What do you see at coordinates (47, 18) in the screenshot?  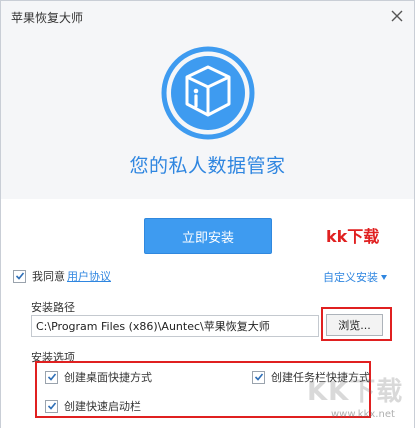 I see `window-title: 苹果恢复大师` at bounding box center [47, 18].